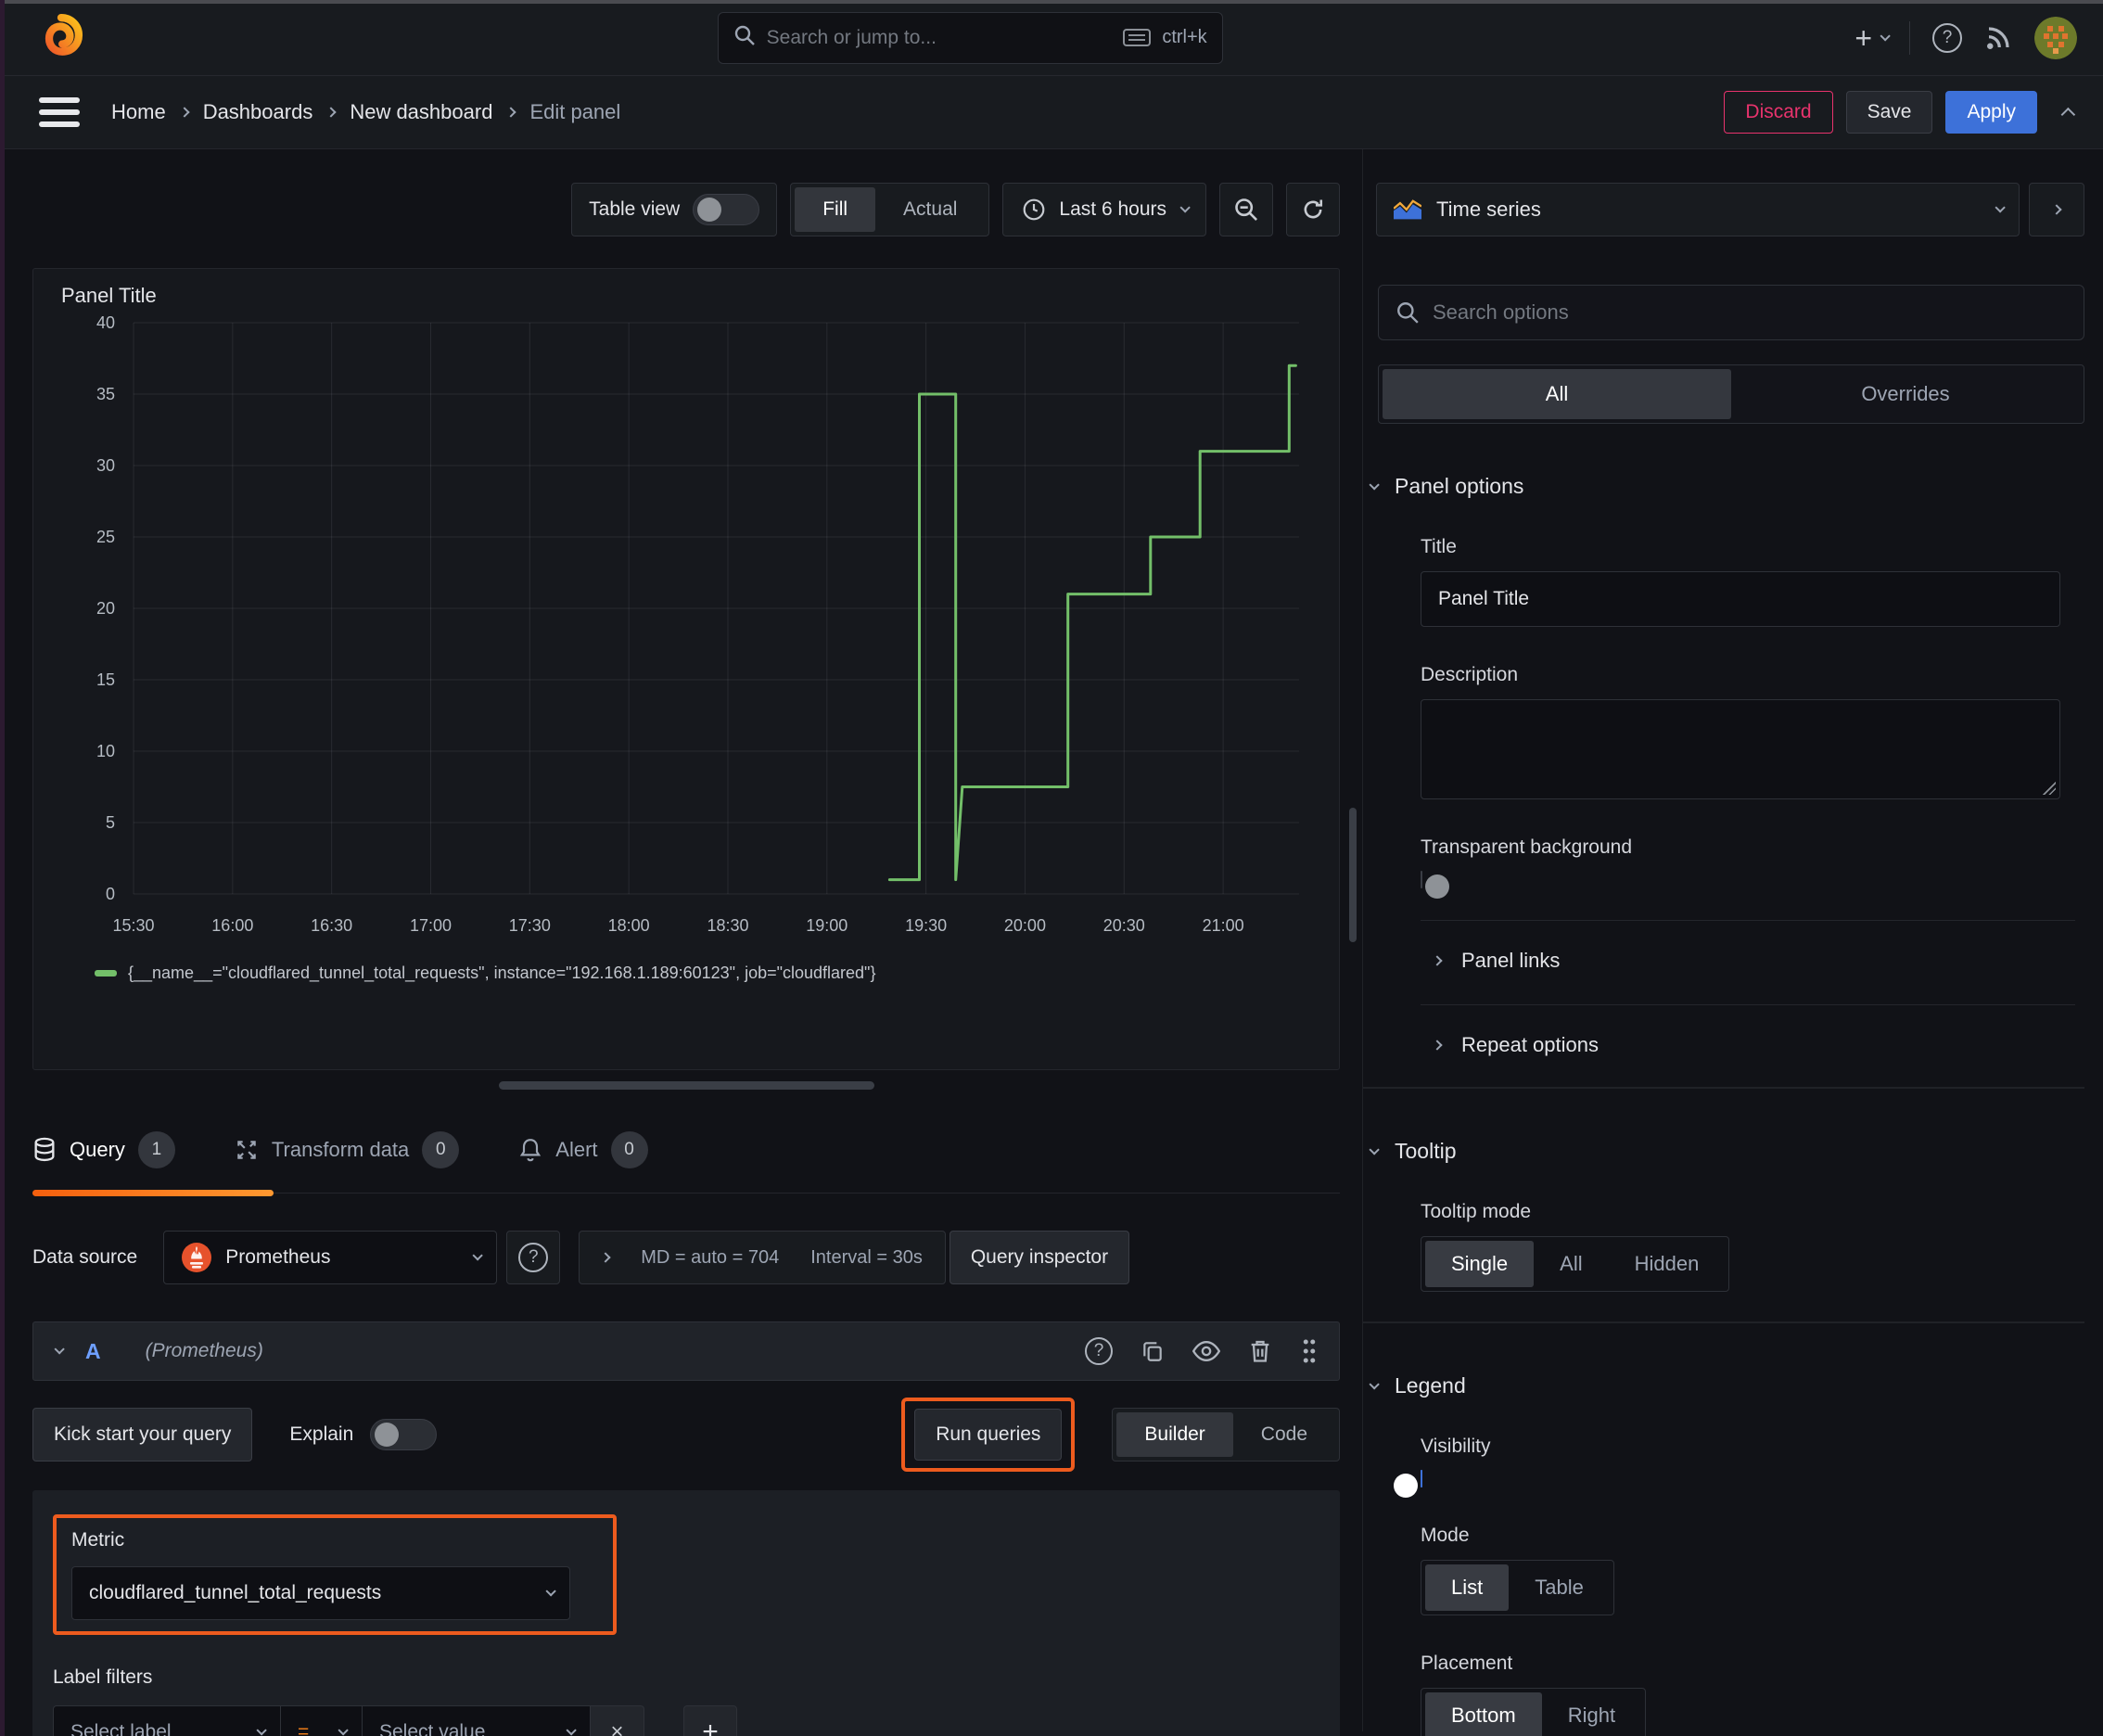 The height and width of the screenshot is (1736, 2103). Describe the element at coordinates (710, 1720) in the screenshot. I see `add-filter-button: +` at that location.